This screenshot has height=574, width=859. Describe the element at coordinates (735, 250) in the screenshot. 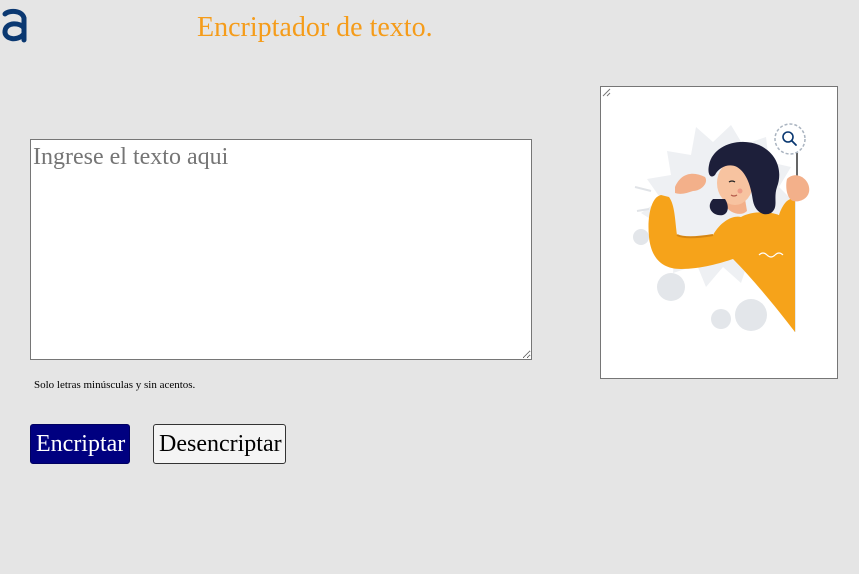

I see `person-searching-illustration` at that location.